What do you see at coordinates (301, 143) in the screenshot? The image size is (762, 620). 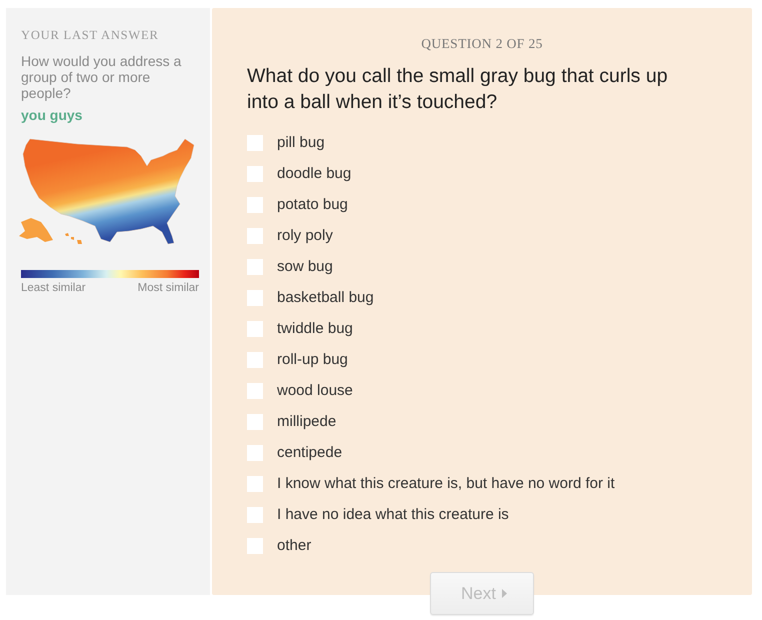 I see `option-label: pill bug` at bounding box center [301, 143].